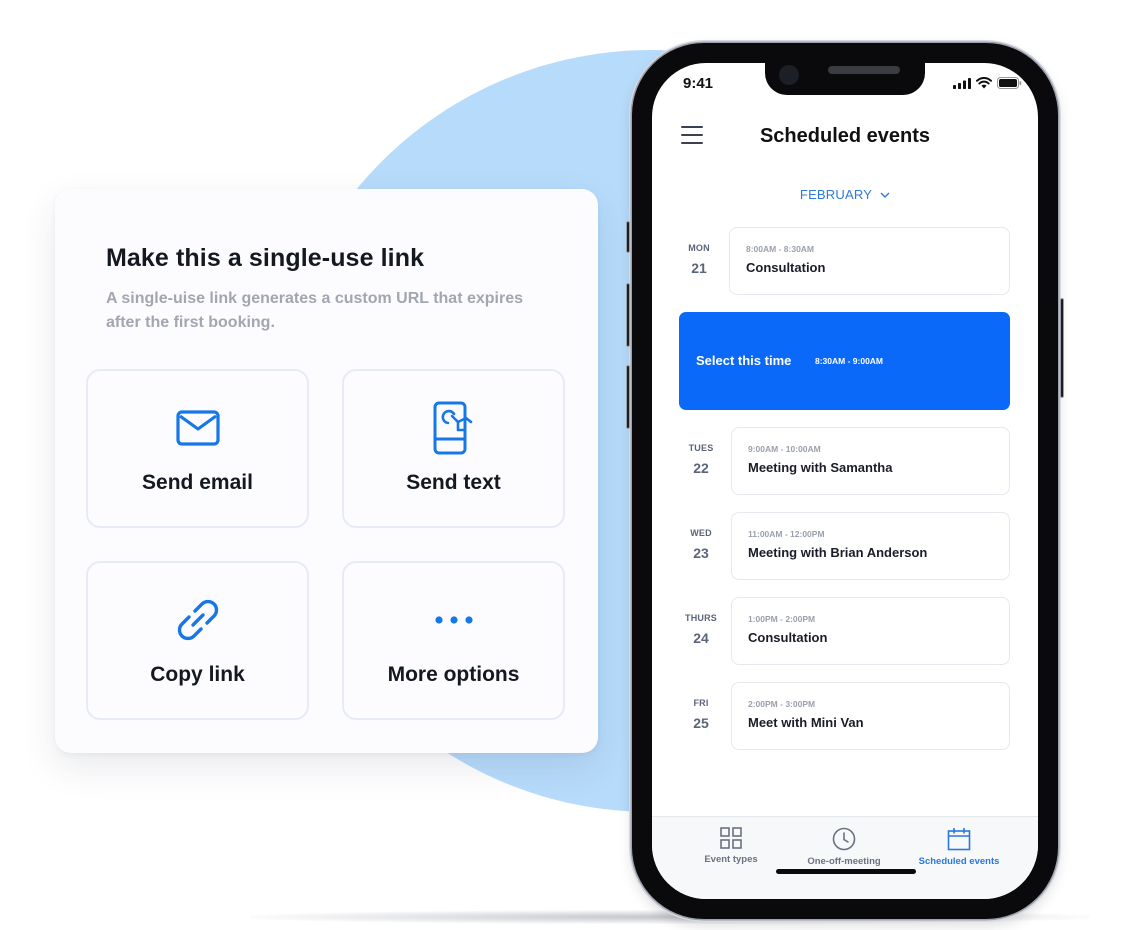 The height and width of the screenshot is (930, 1140). Describe the element at coordinates (849, 361) in the screenshot. I see `select-slot-time: 8:30AM - 9:00AM` at that location.